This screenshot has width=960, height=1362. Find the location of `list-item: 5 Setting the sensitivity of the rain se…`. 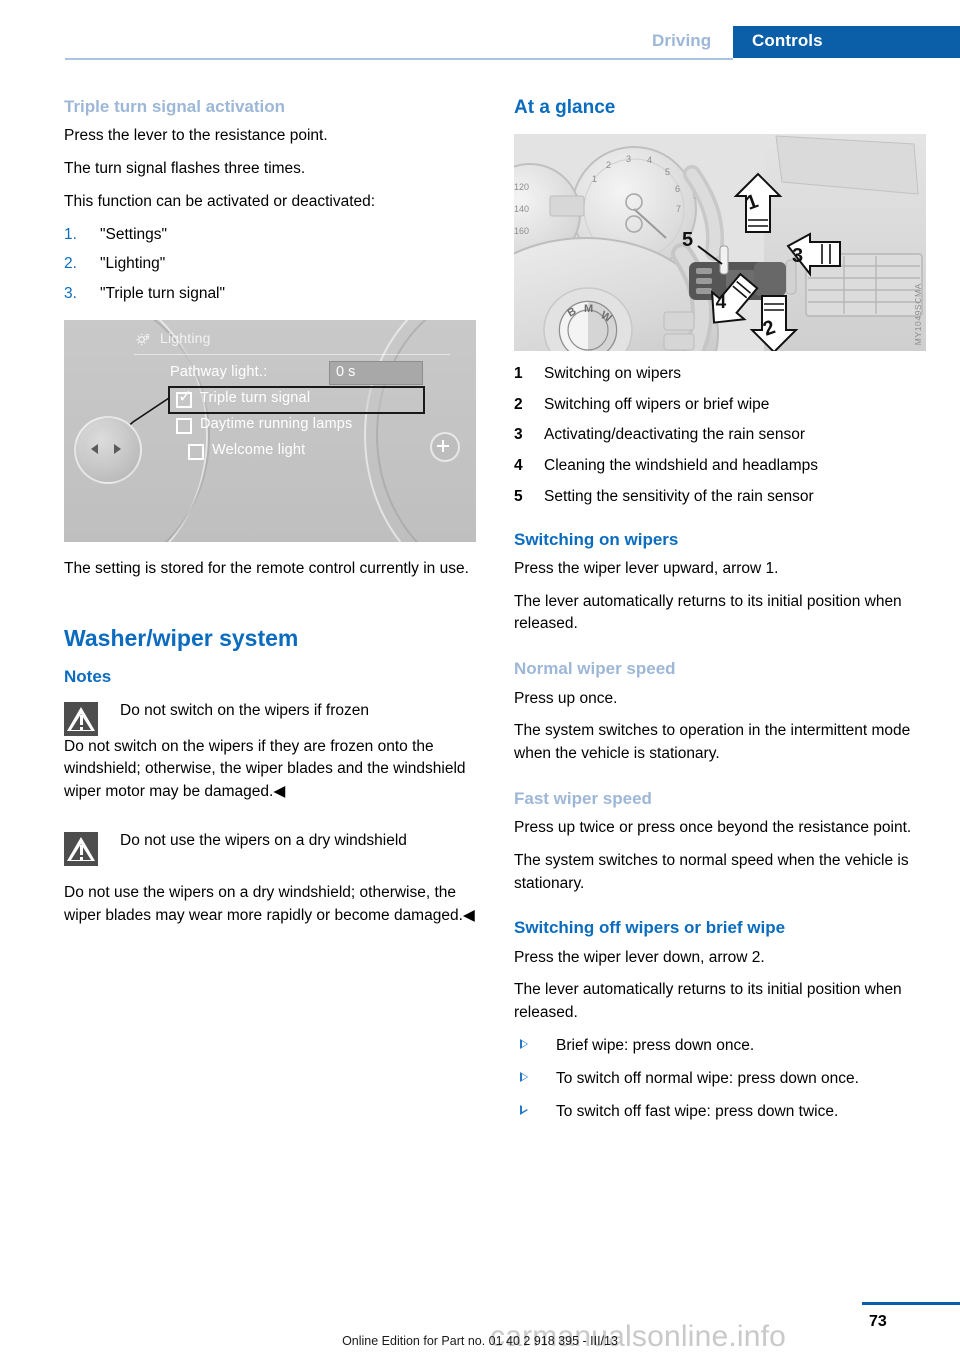

list-item: 5 Setting the sensitivity of the rain se… is located at coordinates (720, 497).